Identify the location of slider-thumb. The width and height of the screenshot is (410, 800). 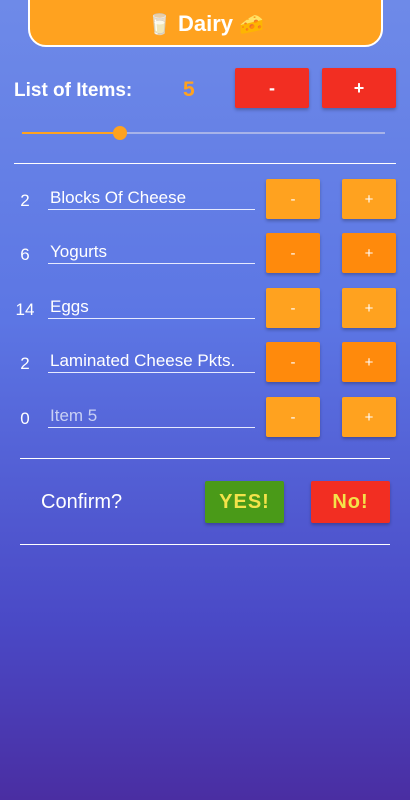
(120, 133).